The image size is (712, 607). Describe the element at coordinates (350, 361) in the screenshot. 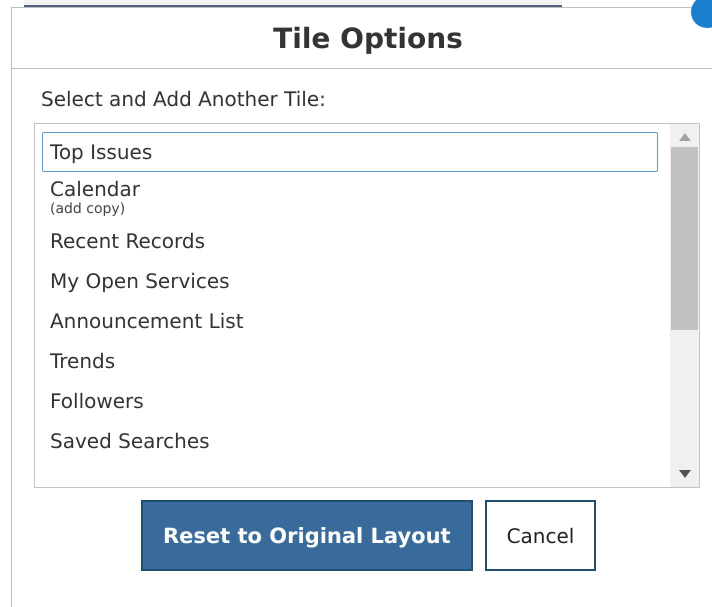

I see `tile-option: Trends` at that location.